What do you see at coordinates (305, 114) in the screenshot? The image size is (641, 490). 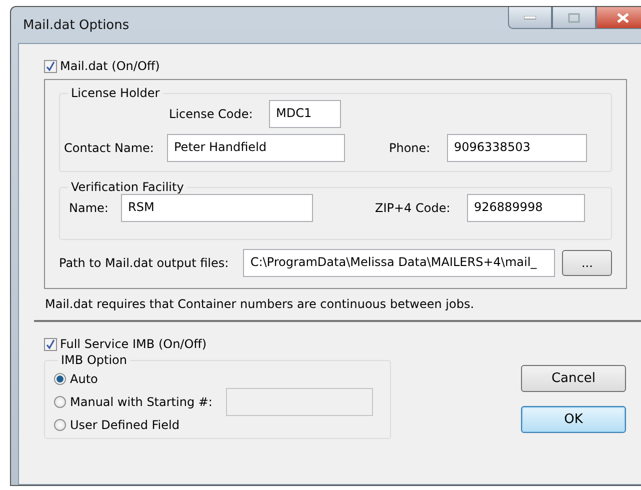 I see `input-field: MDC1` at bounding box center [305, 114].